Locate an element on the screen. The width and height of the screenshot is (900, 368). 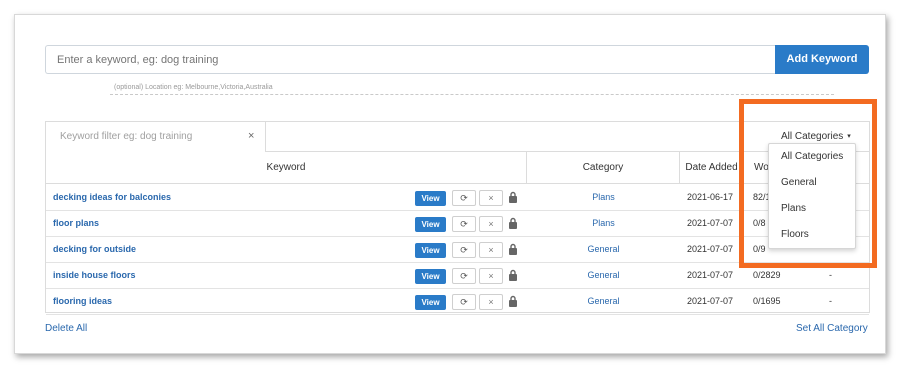
keyword-link: floor plans is located at coordinates (76, 223).